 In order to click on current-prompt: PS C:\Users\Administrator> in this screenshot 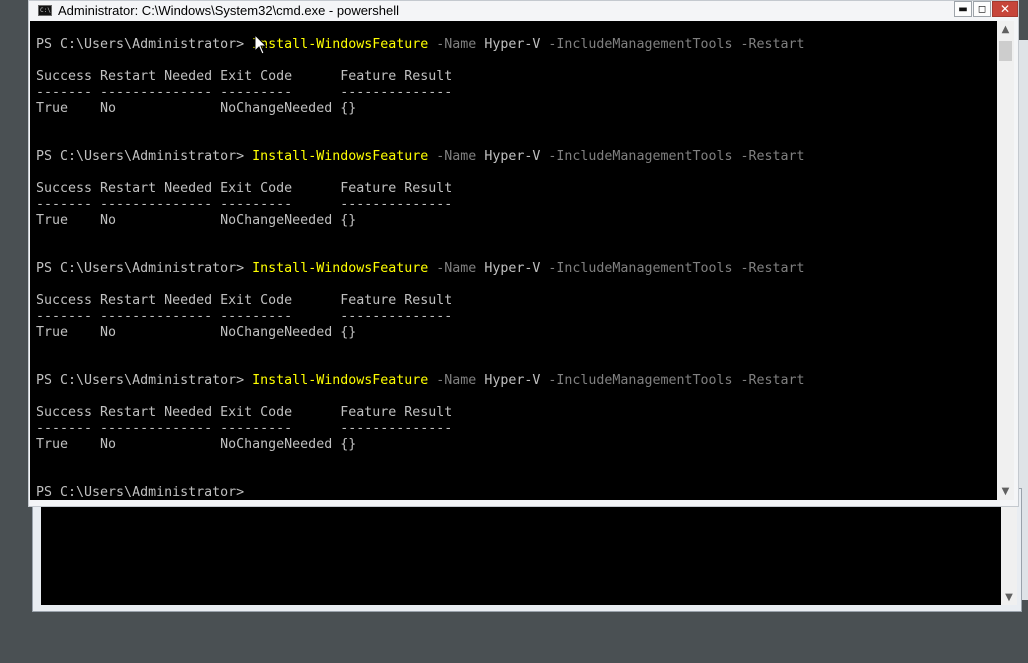, I will do `click(140, 492)`.